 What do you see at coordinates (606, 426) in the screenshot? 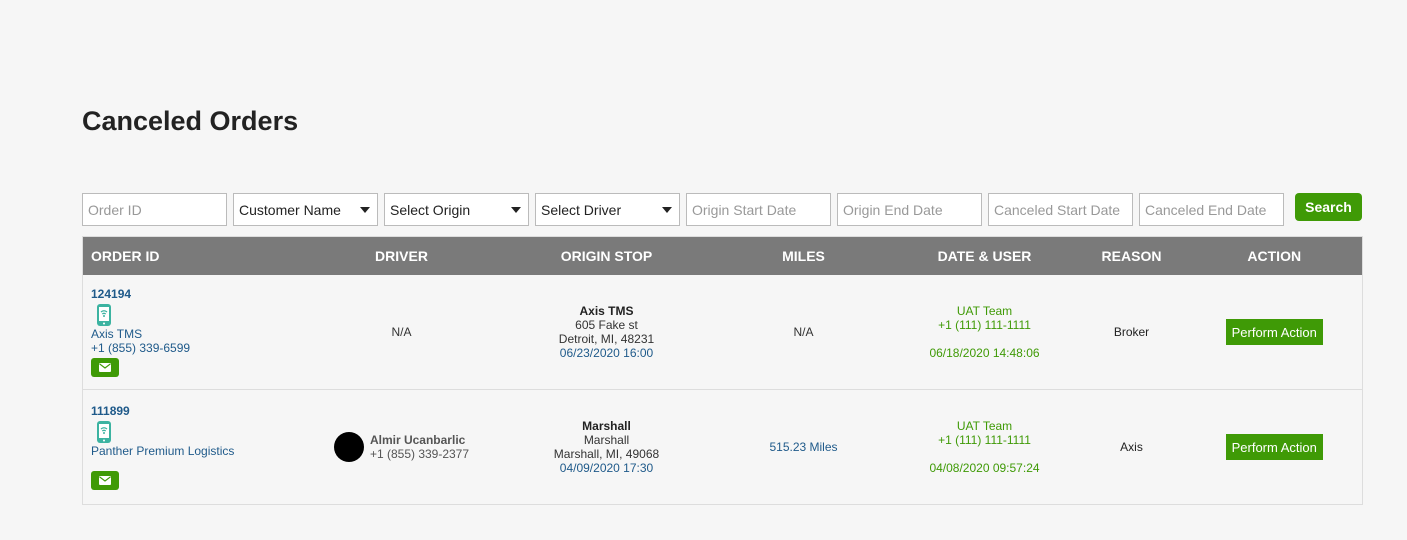
I see `stop-name: Marshall` at bounding box center [606, 426].